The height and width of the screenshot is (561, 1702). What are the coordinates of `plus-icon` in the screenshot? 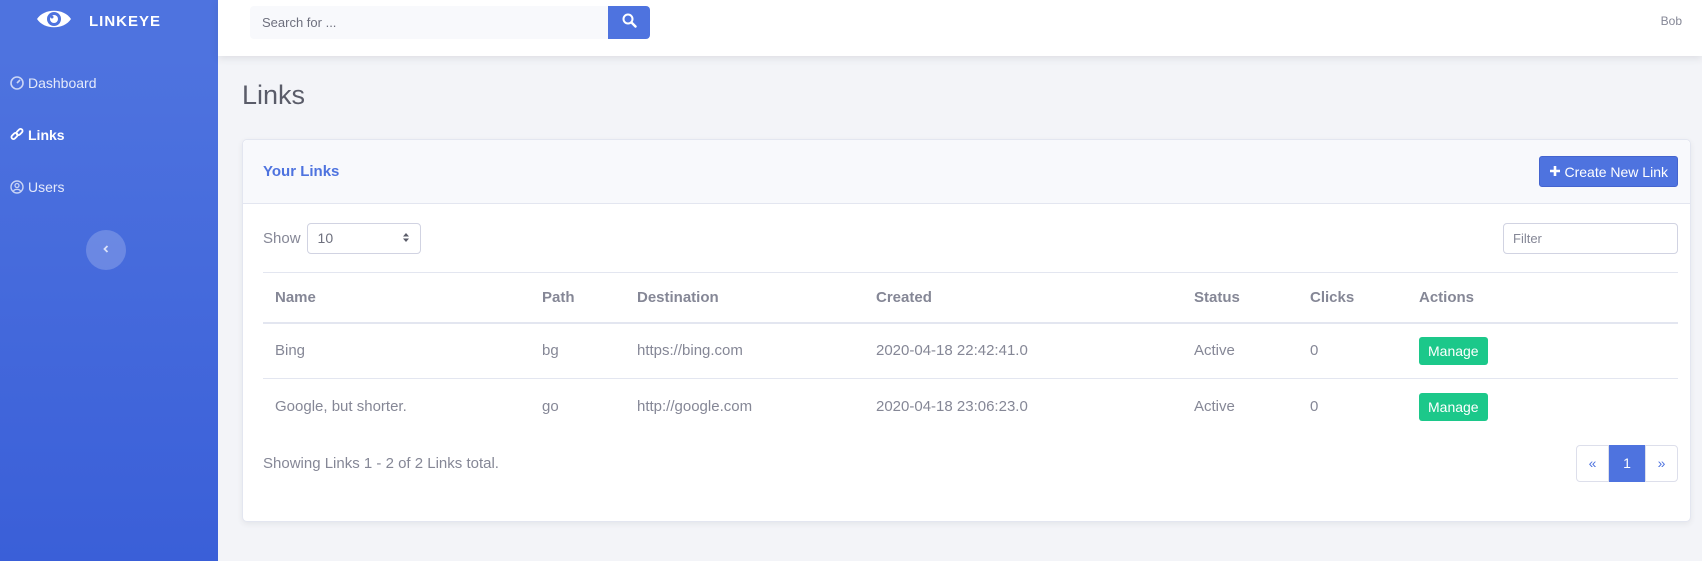 It's located at (1555, 172).